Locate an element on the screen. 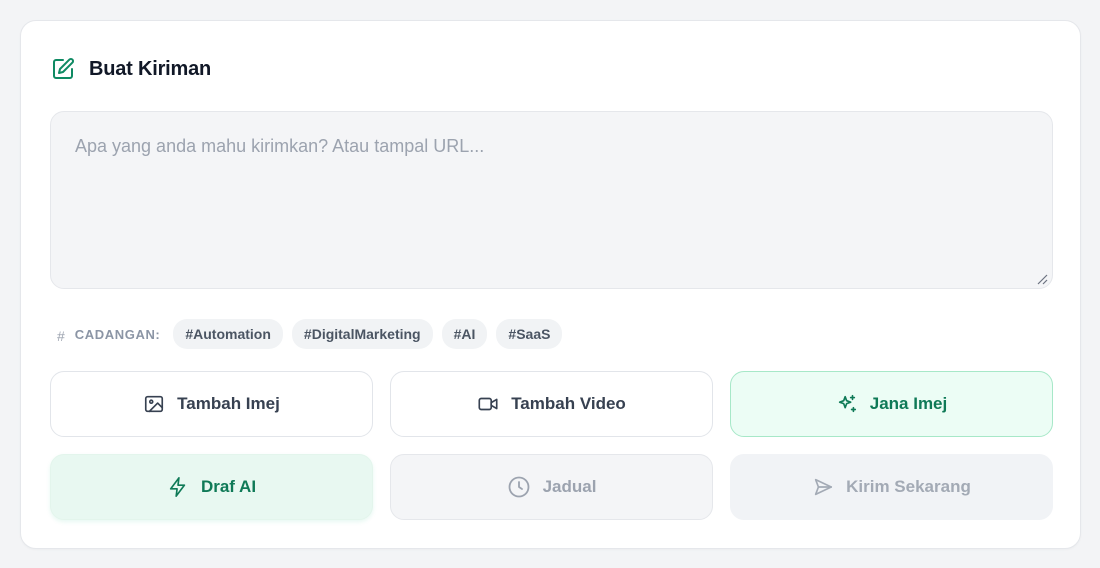 The width and height of the screenshot is (1100, 568). lightning-icon is located at coordinates (178, 487).